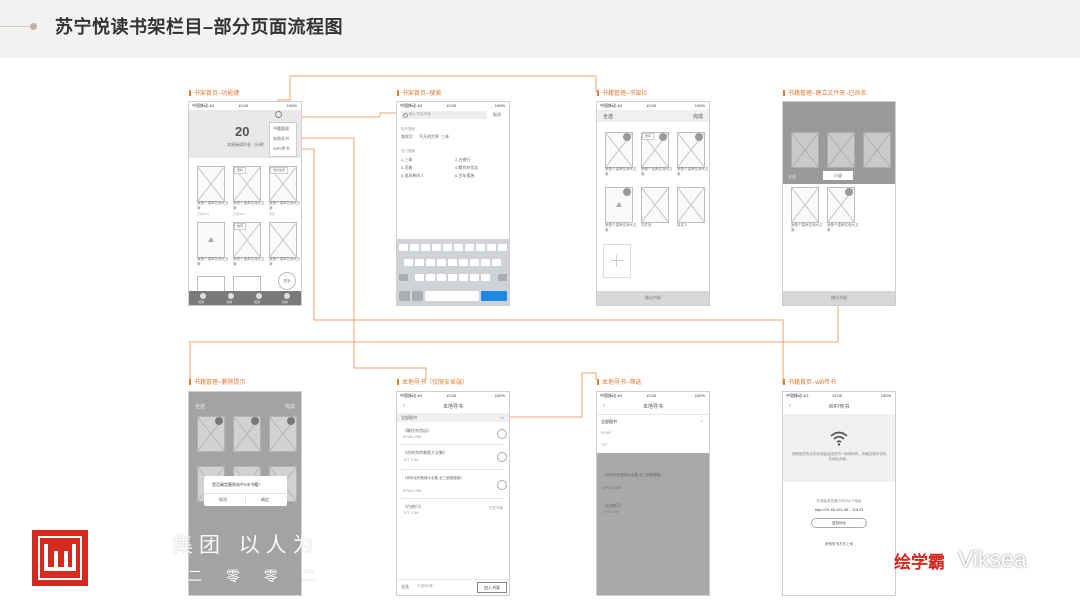  I want to click on screen-caption: 书架首页–功能键, so click(214, 92).